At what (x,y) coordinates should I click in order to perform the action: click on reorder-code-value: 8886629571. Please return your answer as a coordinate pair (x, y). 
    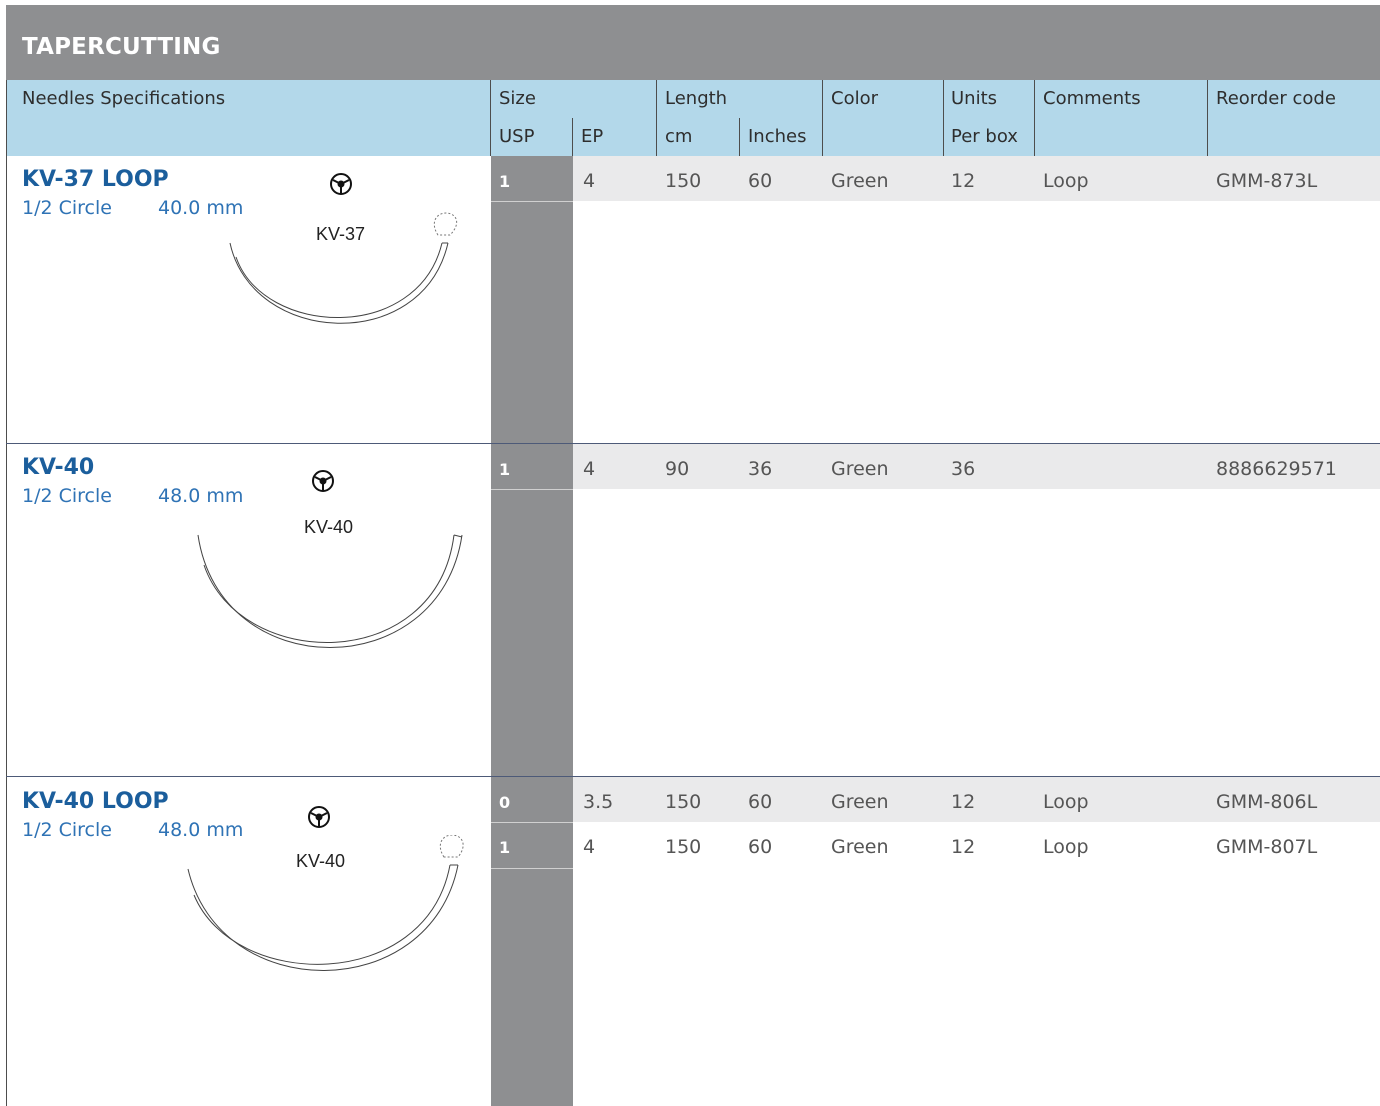
    Looking at the image, I should click on (1276, 469).